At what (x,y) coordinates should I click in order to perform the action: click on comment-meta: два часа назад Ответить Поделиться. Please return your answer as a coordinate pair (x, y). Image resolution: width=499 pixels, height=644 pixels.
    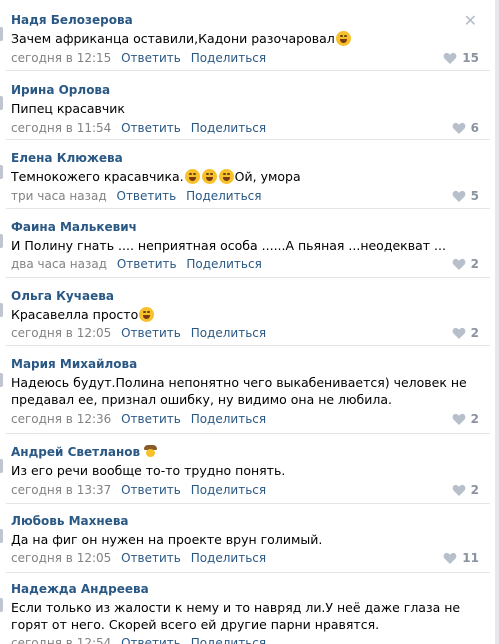
    Looking at the image, I should click on (136, 264).